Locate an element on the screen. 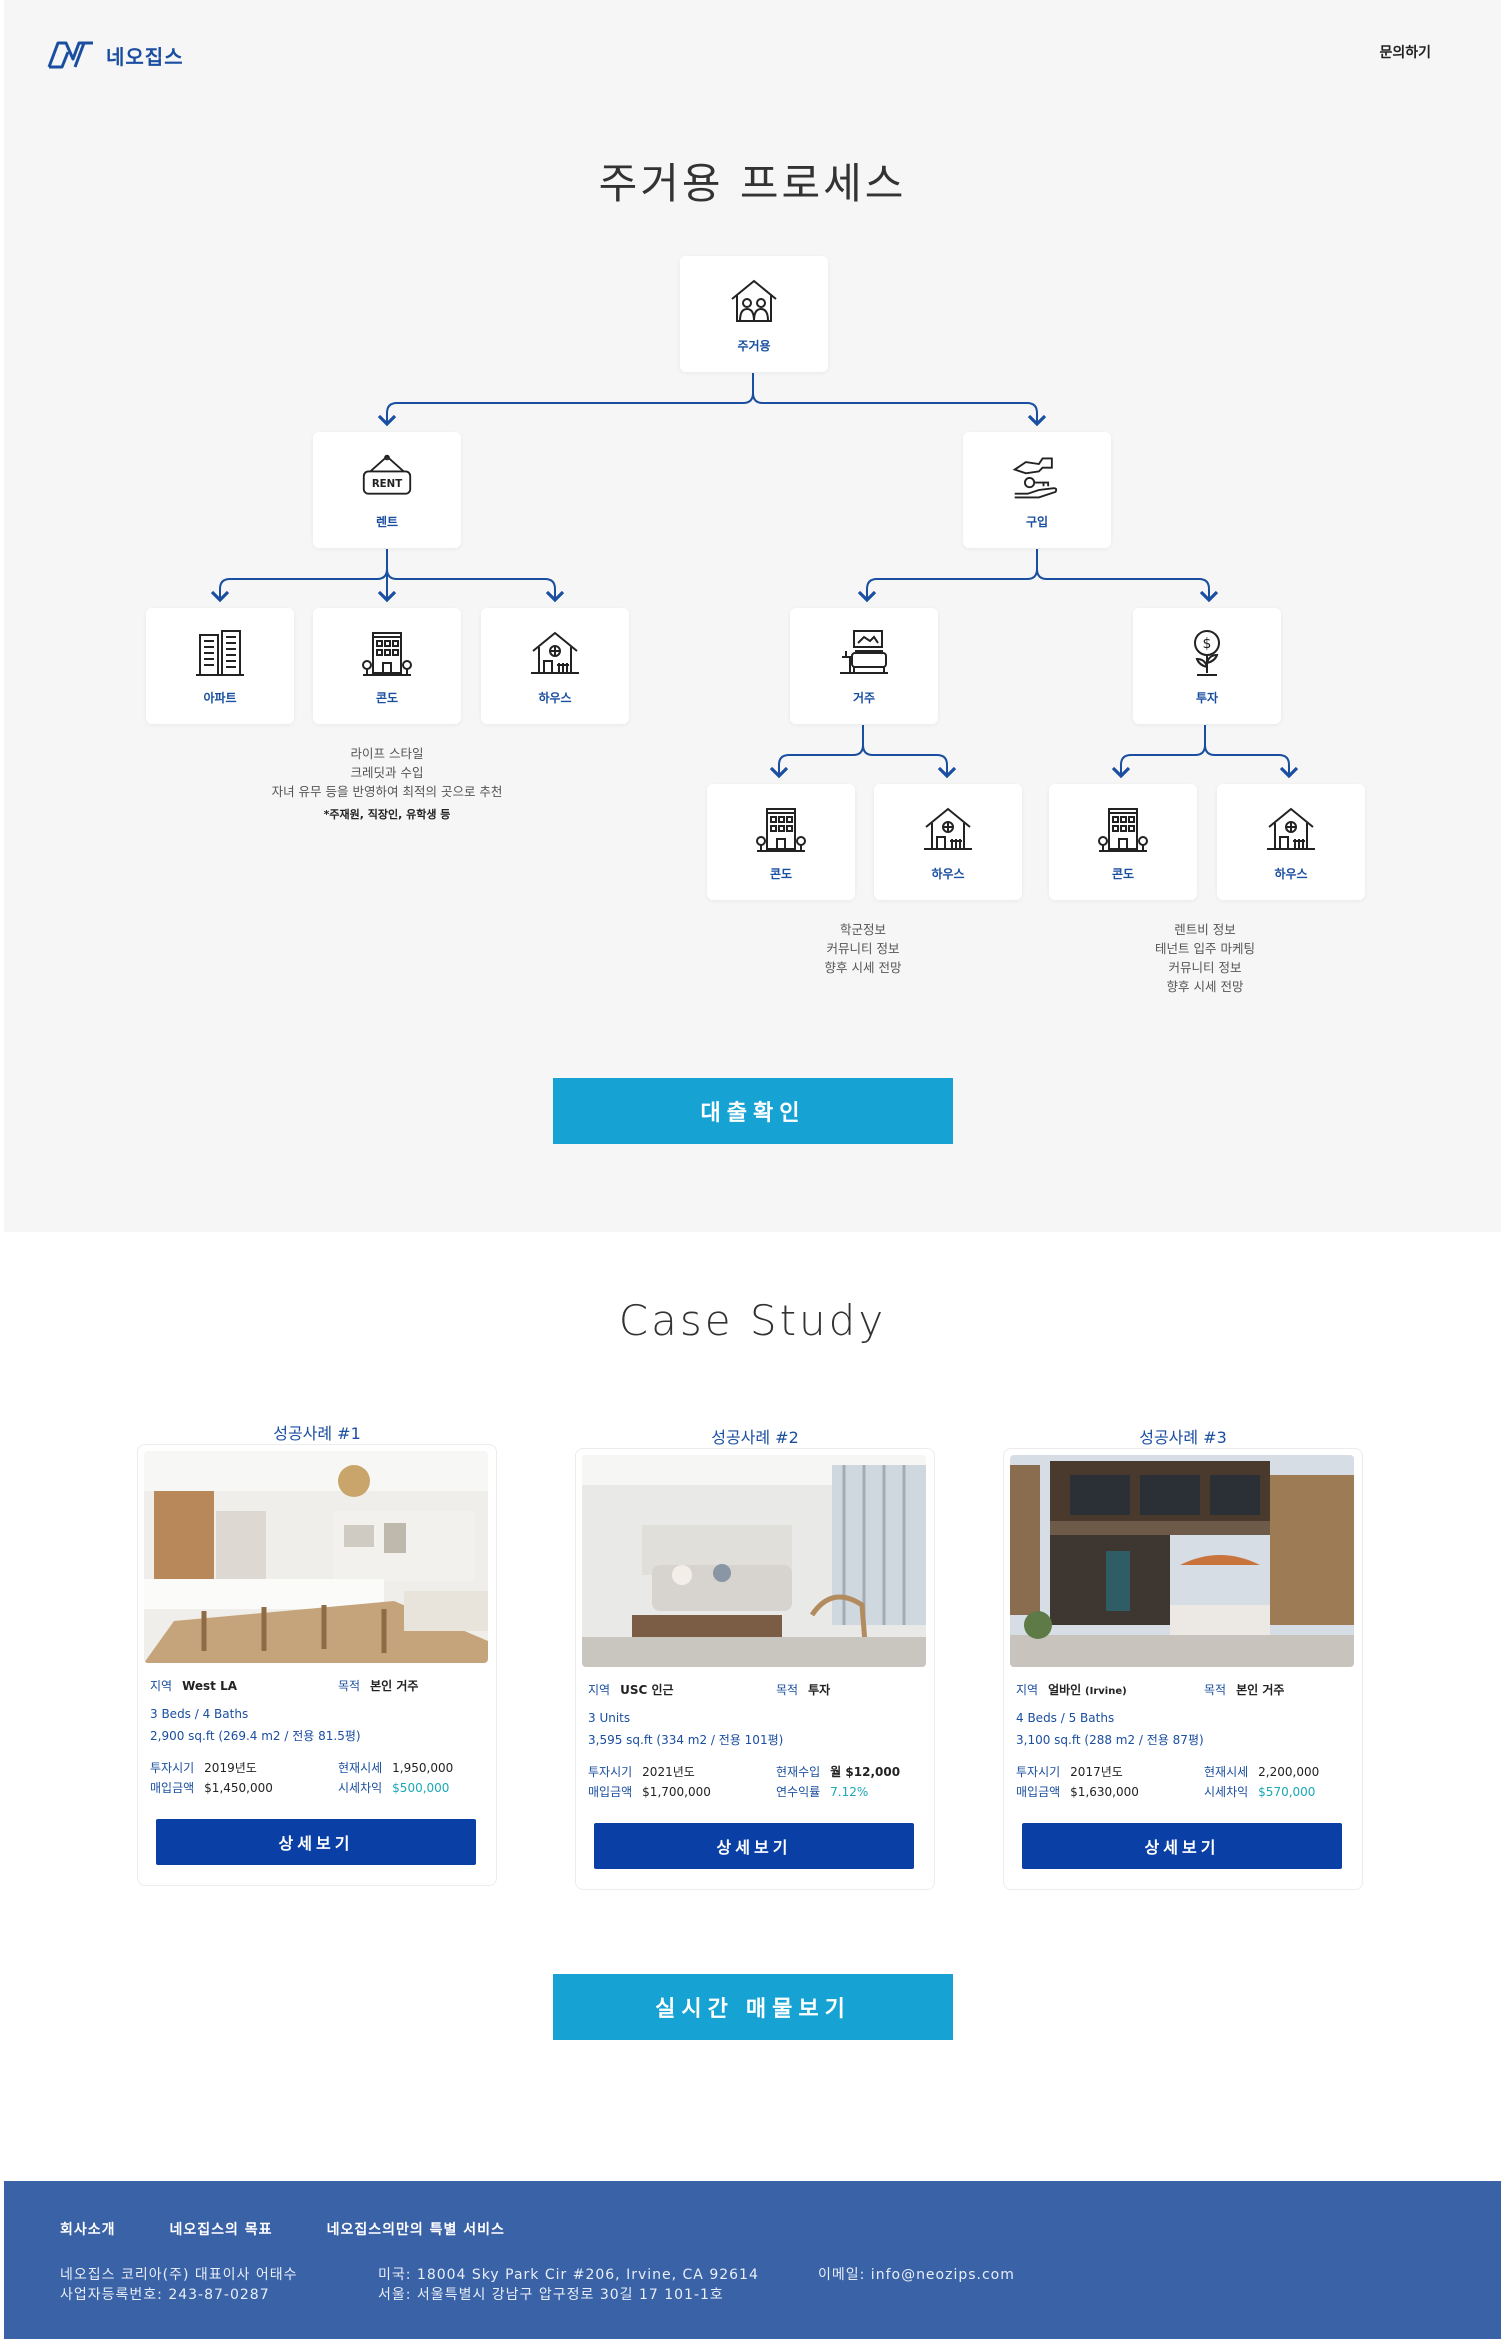 The image size is (1505, 2345). node-invest-condo: 콘도 is located at coordinates (1123, 842).